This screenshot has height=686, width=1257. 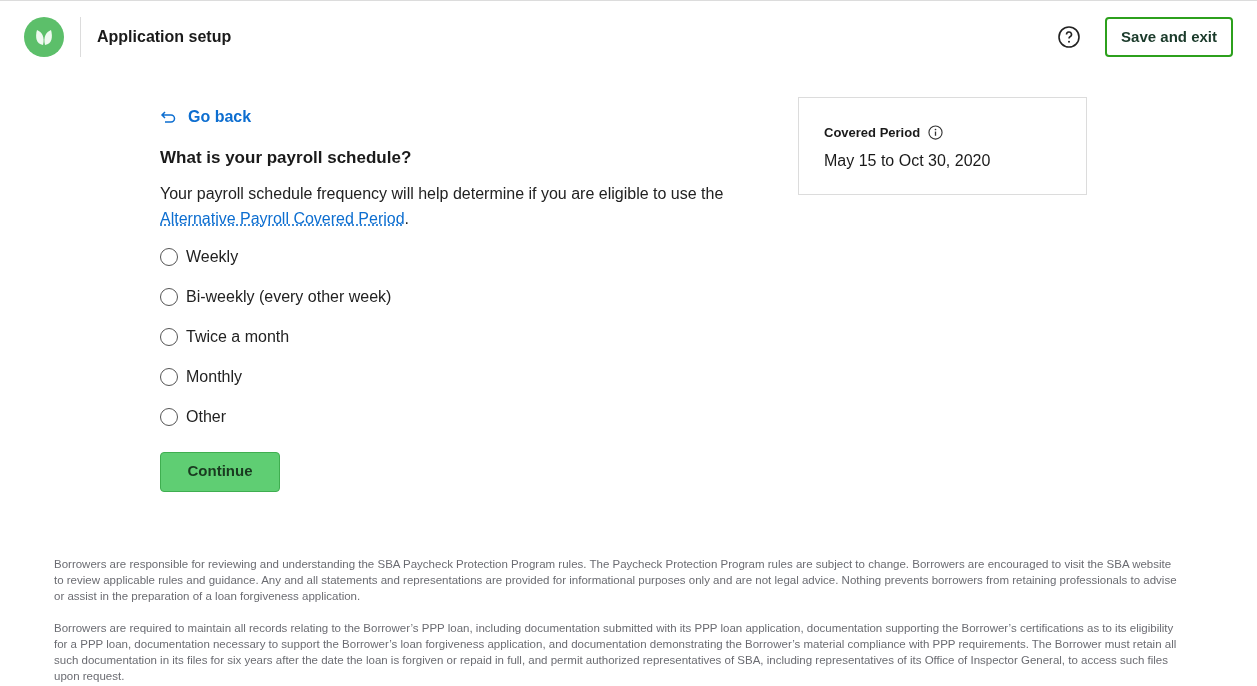 What do you see at coordinates (214, 376) in the screenshot?
I see `option-label: Monthly` at bounding box center [214, 376].